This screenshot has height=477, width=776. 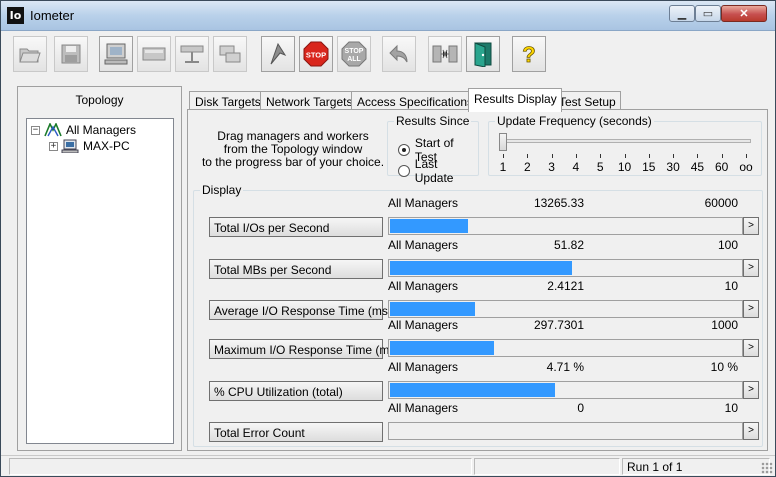 What do you see at coordinates (731, 408) in the screenshot?
I see `metric-max: 10` at bounding box center [731, 408].